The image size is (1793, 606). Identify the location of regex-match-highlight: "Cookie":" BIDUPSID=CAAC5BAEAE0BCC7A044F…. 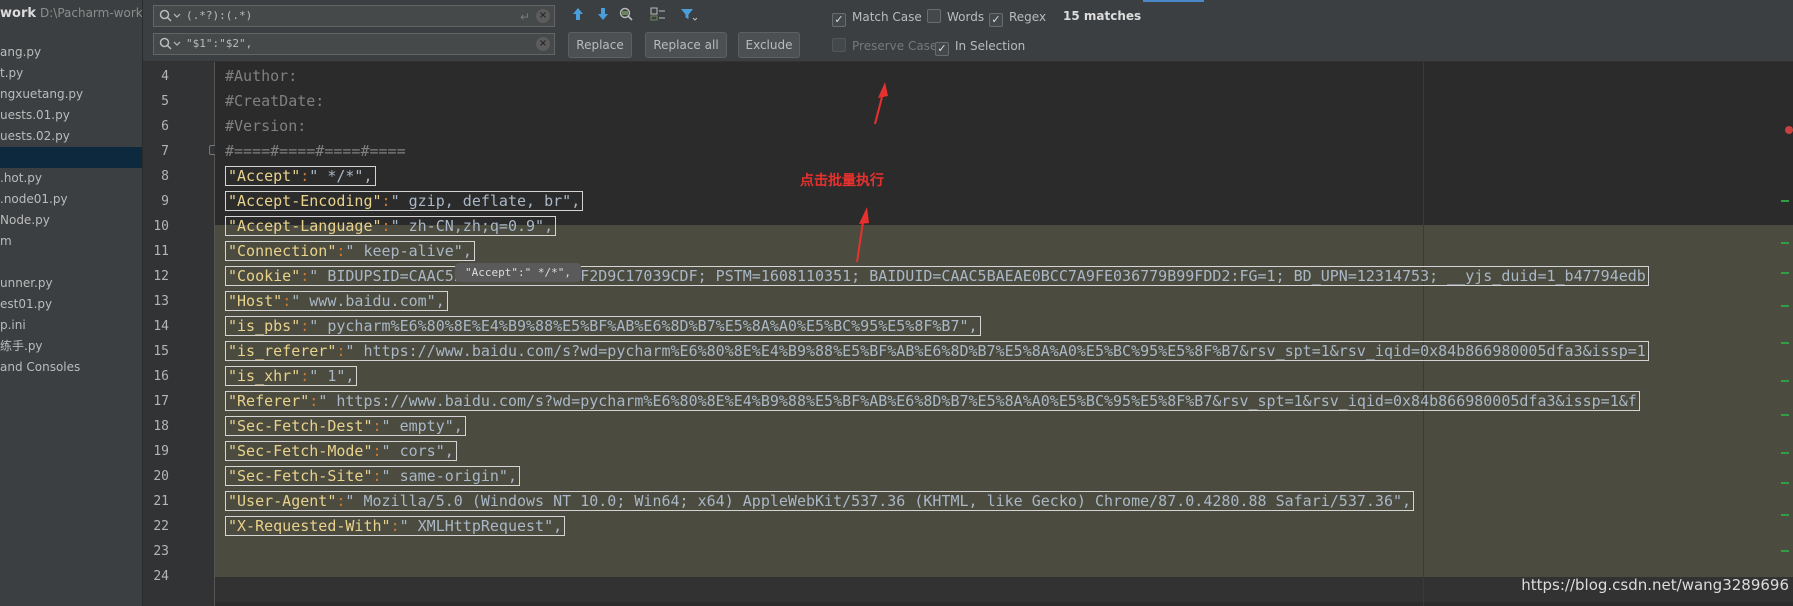
(937, 276).